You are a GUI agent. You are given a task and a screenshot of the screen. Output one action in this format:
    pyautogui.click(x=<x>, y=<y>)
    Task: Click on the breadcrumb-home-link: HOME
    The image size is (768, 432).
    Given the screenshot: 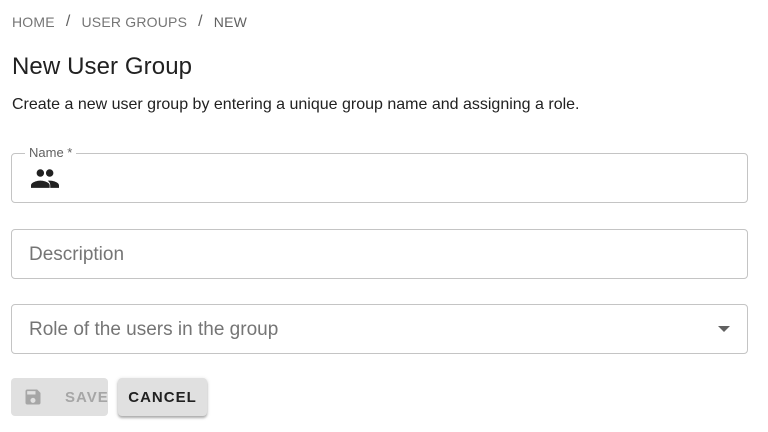 What is the action you would take?
    pyautogui.click(x=33, y=22)
    